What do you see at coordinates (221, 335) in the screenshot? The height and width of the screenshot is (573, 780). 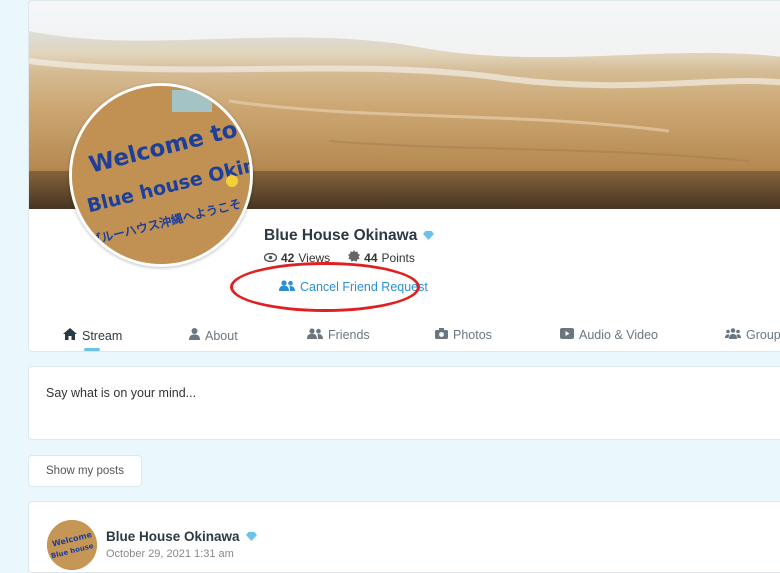 I see `tab-label: About` at bounding box center [221, 335].